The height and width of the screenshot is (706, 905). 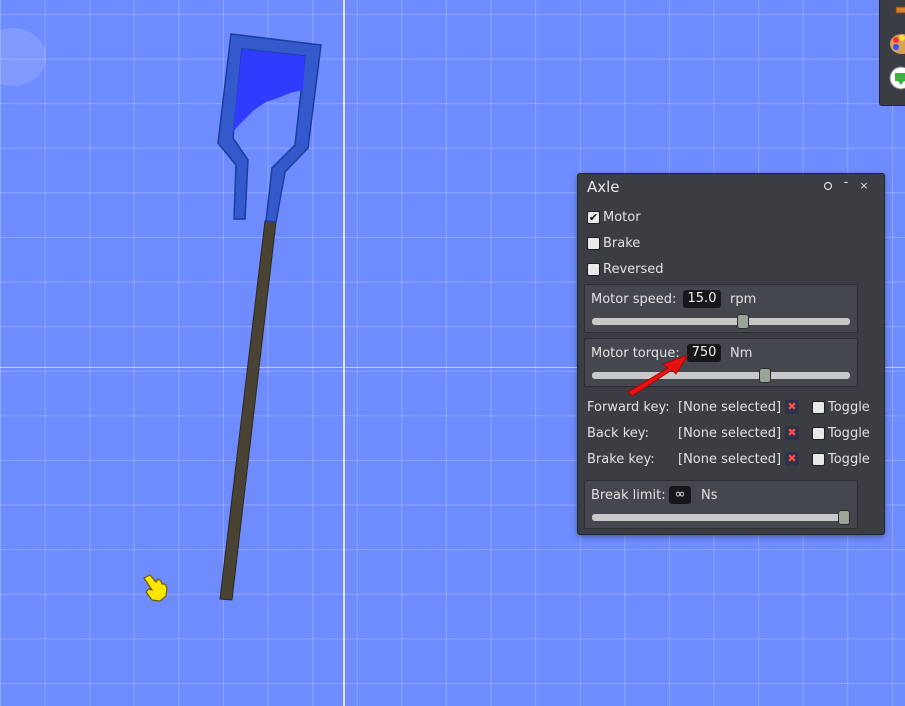 What do you see at coordinates (846, 182) in the screenshot?
I see `minimize-button: -` at bounding box center [846, 182].